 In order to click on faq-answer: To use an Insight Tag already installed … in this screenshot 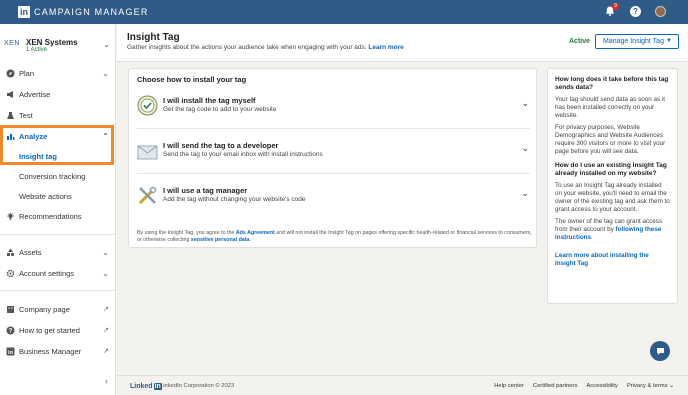, I will do `click(612, 197)`.